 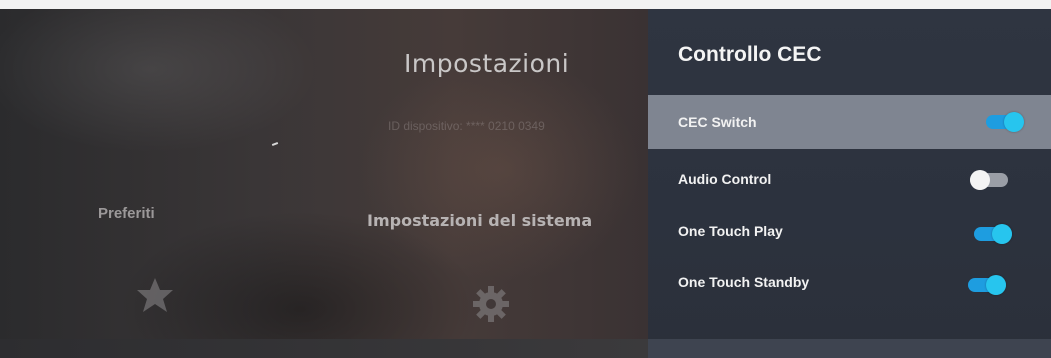 I want to click on panel-title: Controllo CEC, so click(x=750, y=54).